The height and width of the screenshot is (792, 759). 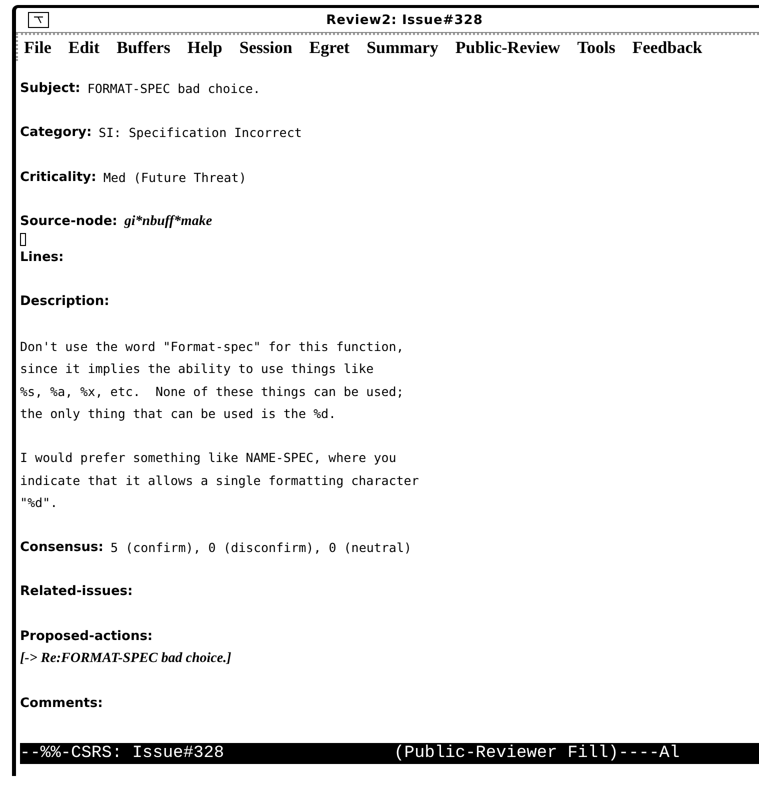 What do you see at coordinates (667, 48) in the screenshot?
I see `menu-item: Feedback` at bounding box center [667, 48].